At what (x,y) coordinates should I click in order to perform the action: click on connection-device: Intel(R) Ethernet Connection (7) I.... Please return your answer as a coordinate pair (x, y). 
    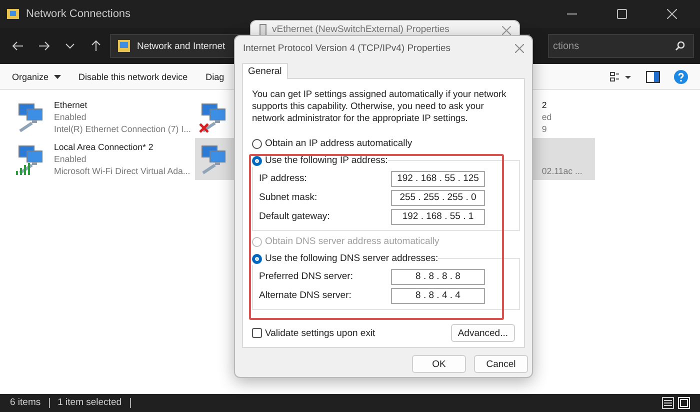
    Looking at the image, I should click on (122, 129).